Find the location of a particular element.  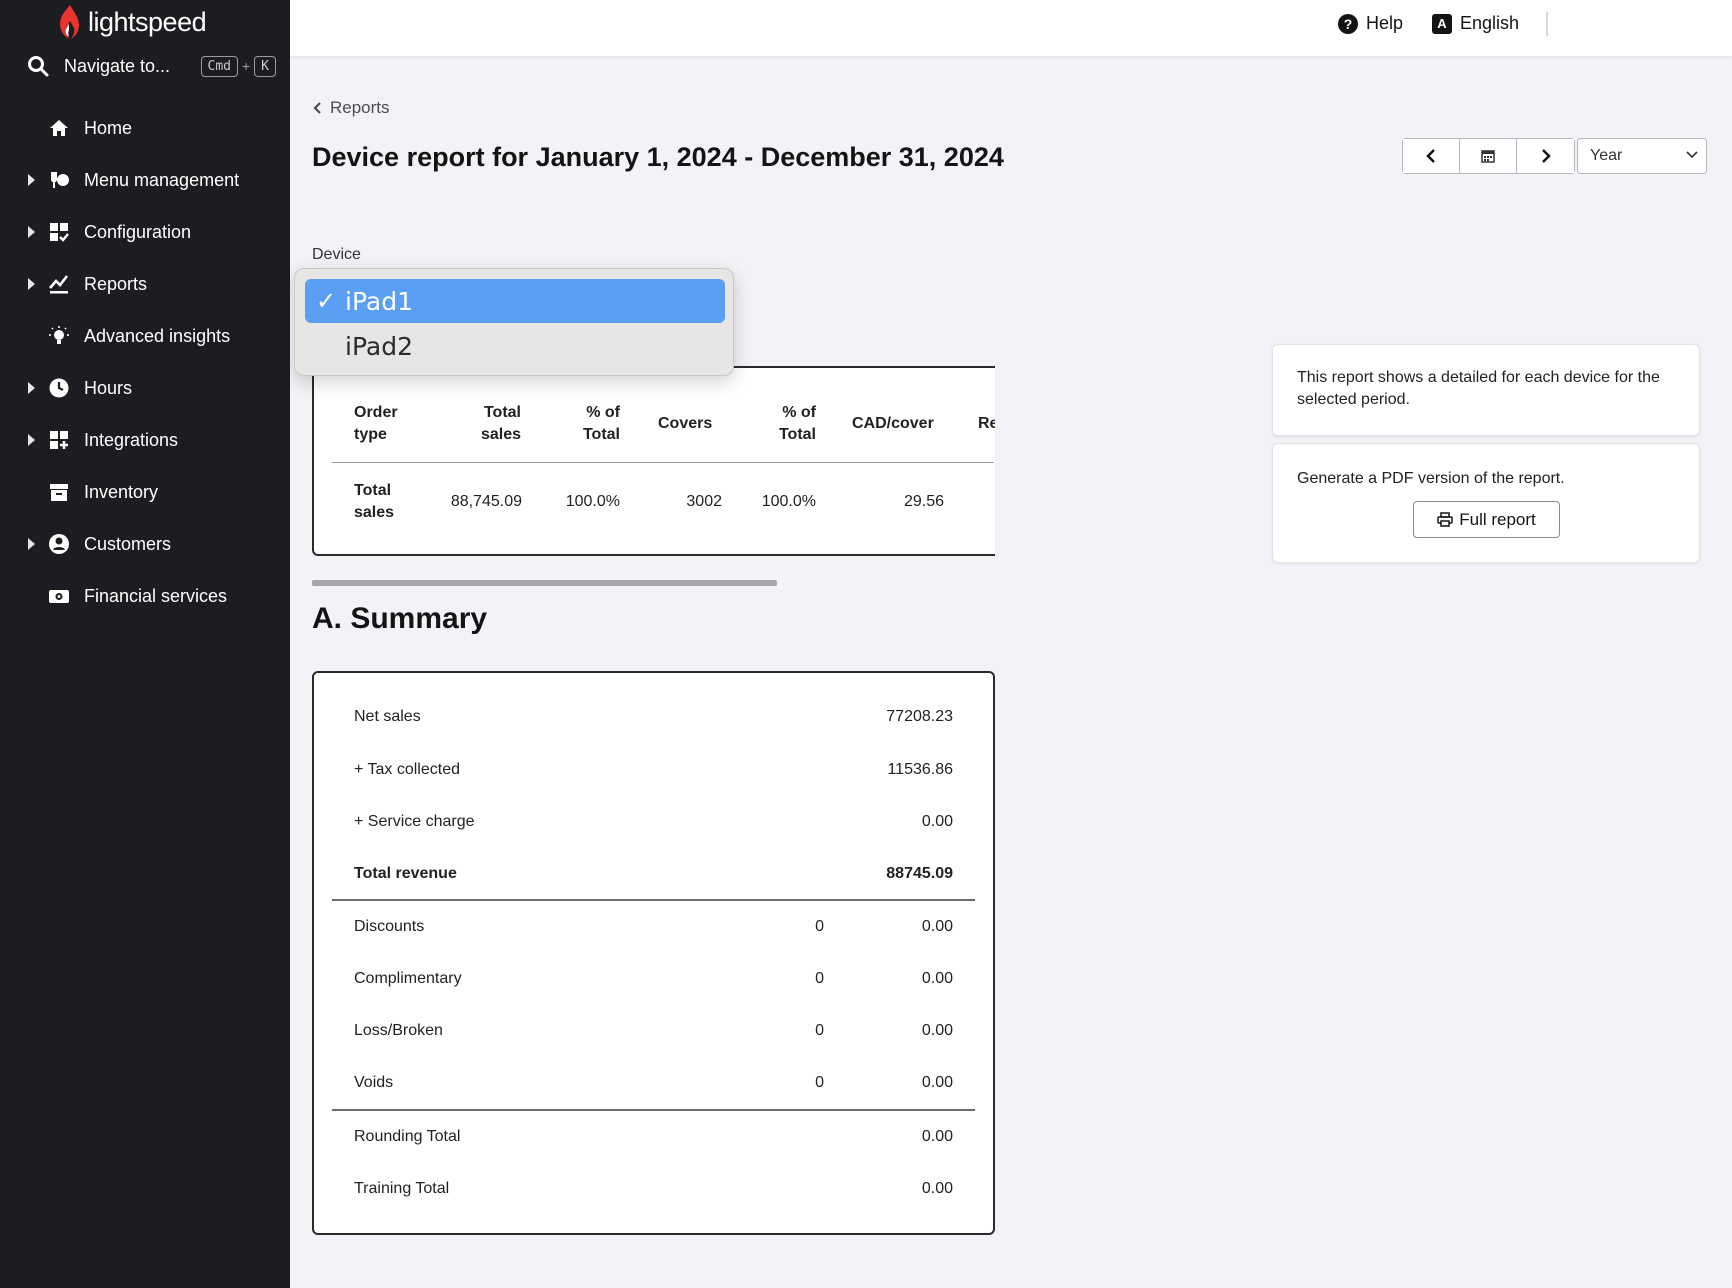

k-key: K is located at coordinates (265, 66).